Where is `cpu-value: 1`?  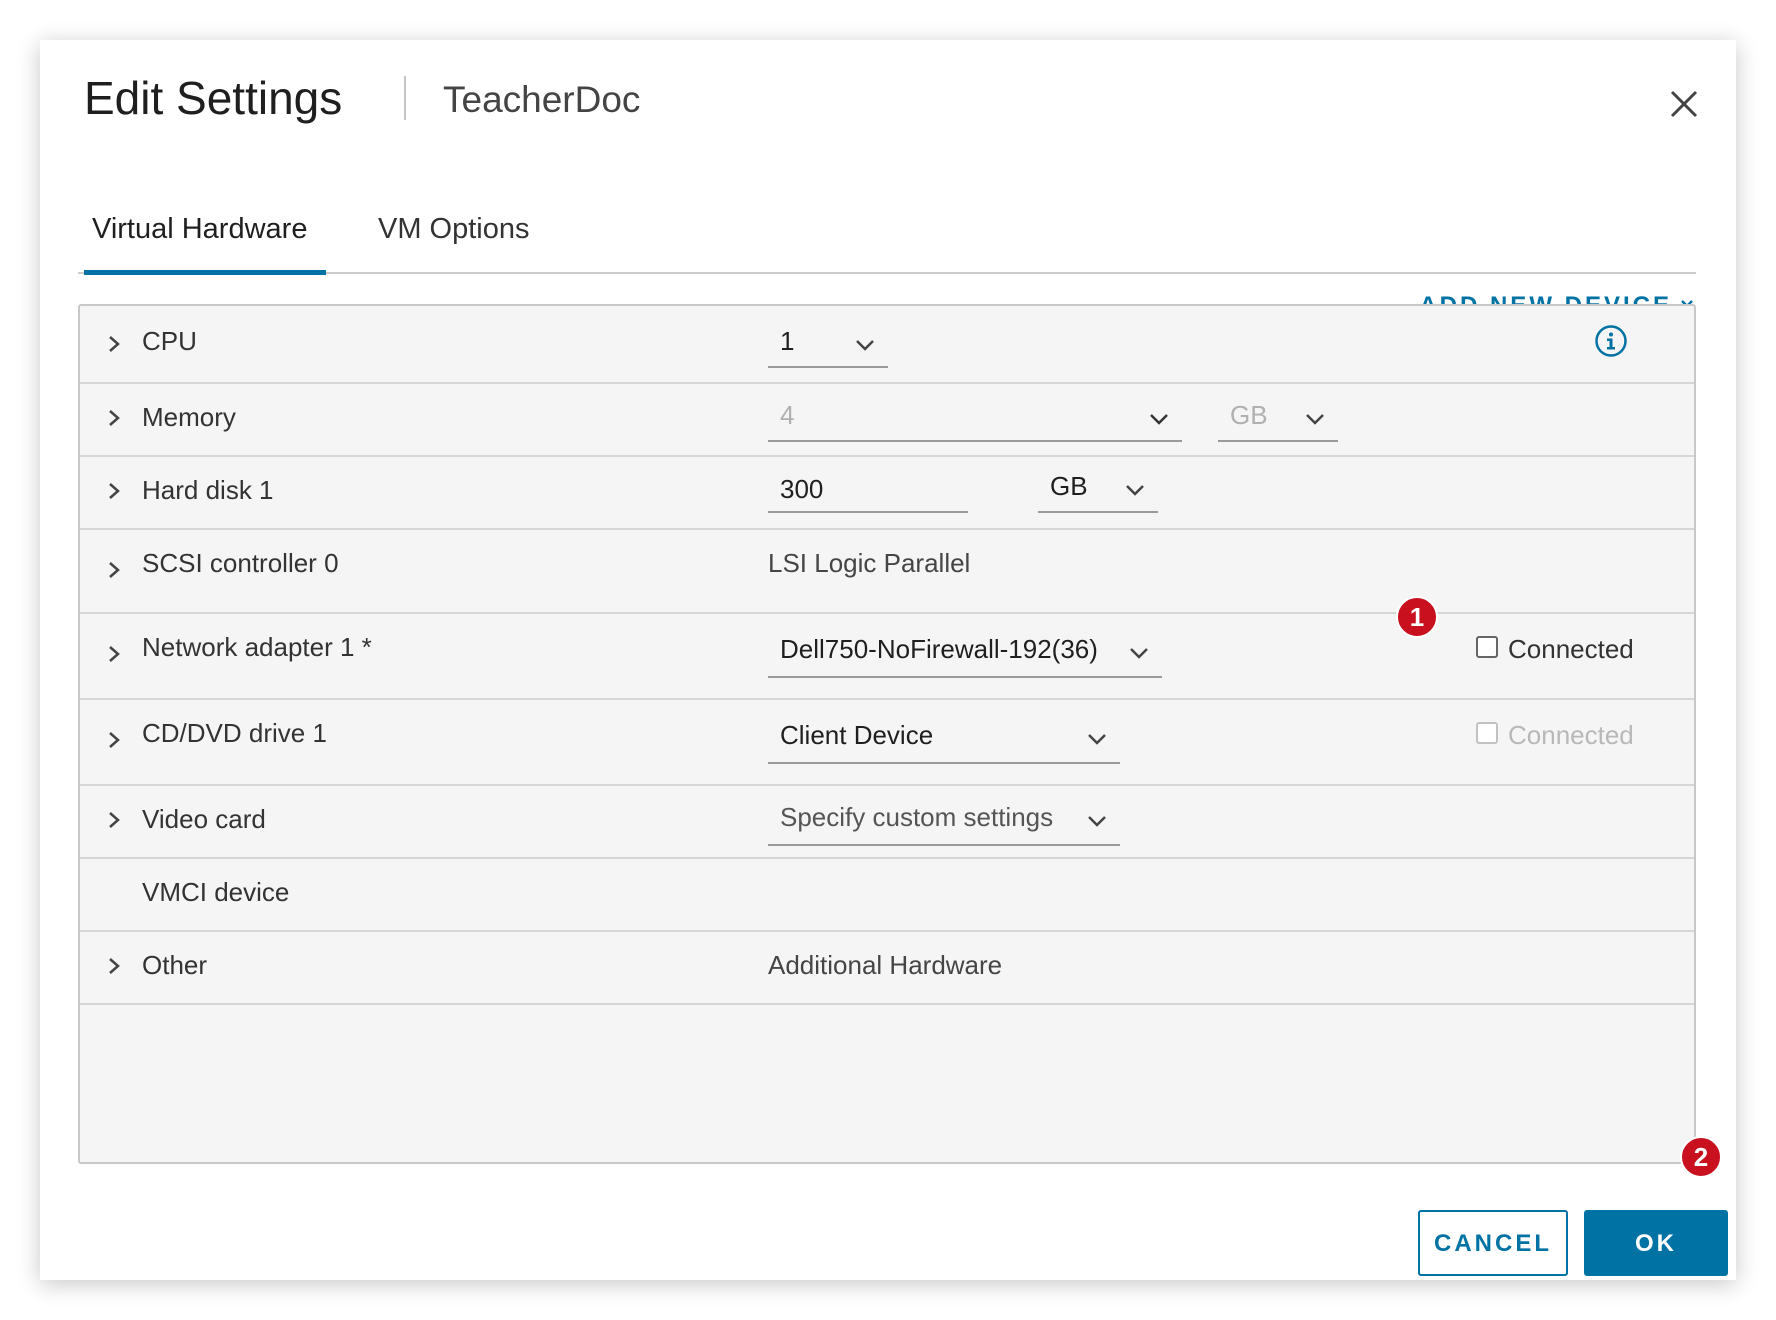
cpu-value: 1 is located at coordinates (787, 341).